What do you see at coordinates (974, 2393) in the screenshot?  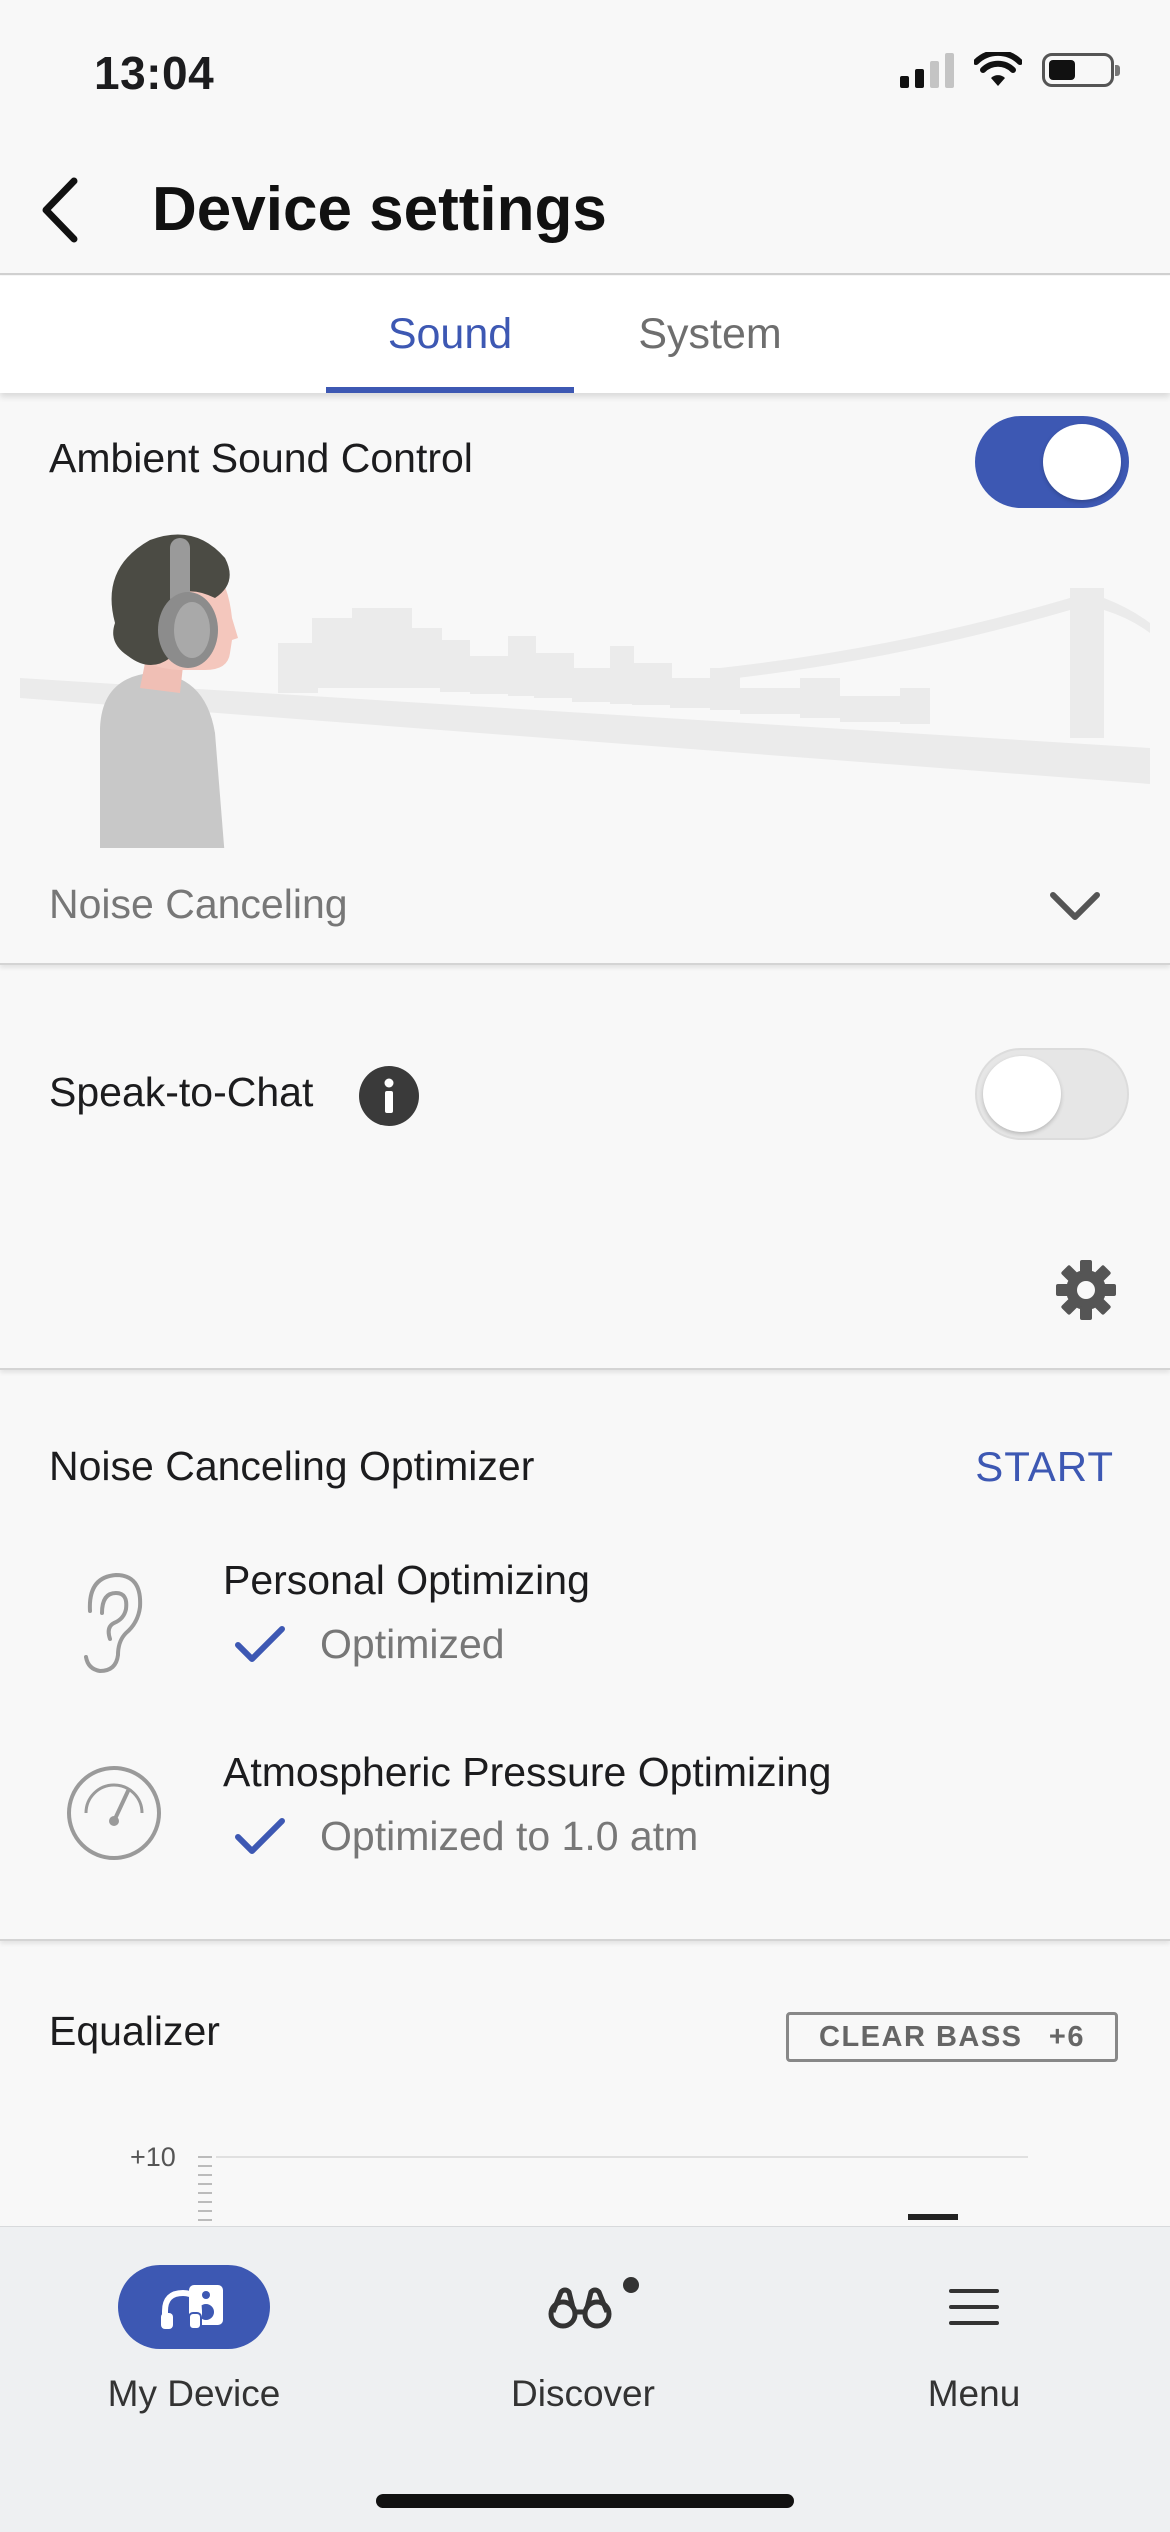 I see `nav-label: Menu` at bounding box center [974, 2393].